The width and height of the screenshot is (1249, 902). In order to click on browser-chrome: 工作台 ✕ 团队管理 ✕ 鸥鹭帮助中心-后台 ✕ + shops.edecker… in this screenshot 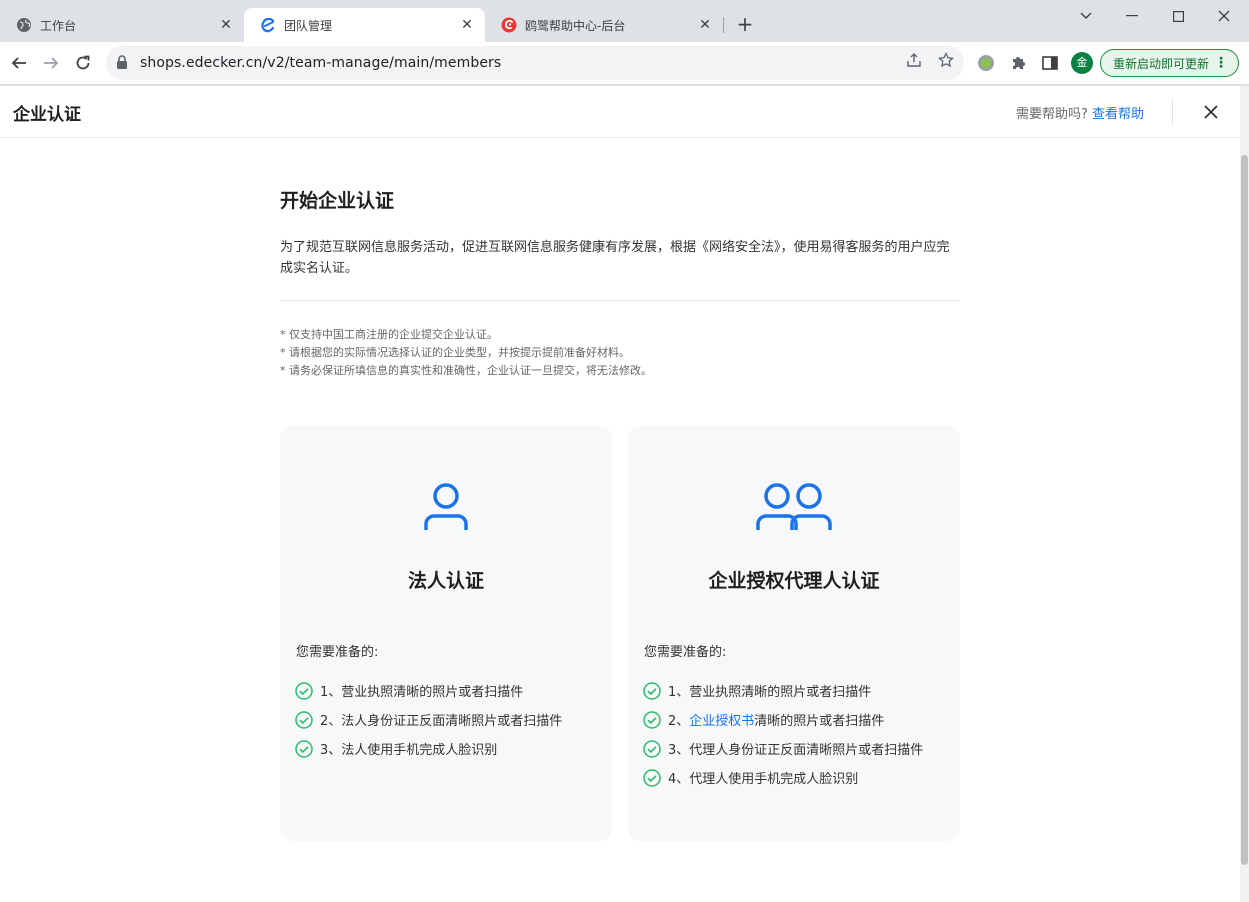, I will do `click(624, 43)`.